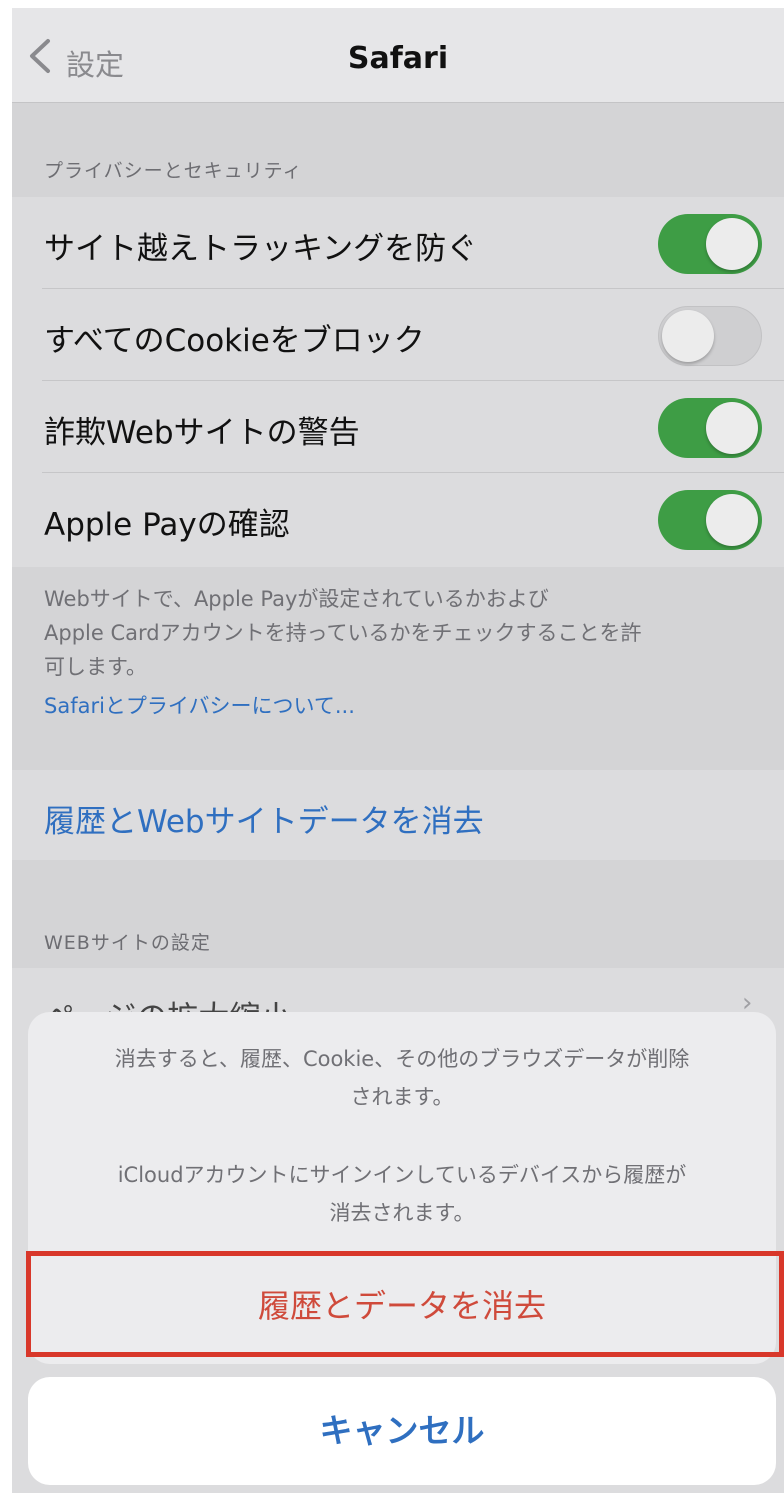 The width and height of the screenshot is (784, 1493). Describe the element at coordinates (402, 1059) in the screenshot. I see `sheet-message-line: 消去すると、履歴、Cookie、その他のブラウズデータが削除` at that location.